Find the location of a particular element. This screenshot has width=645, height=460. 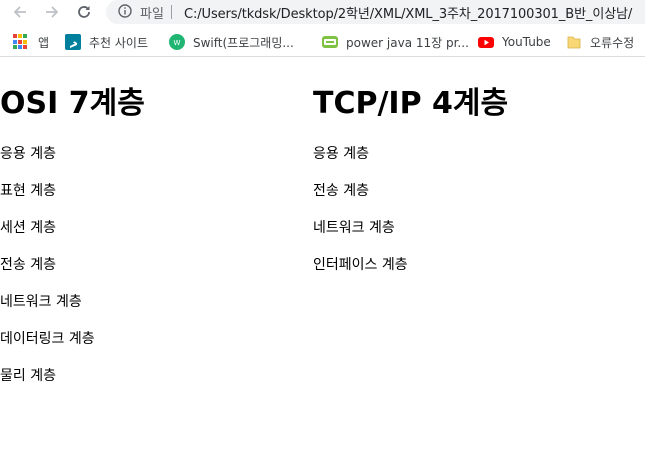

tcpip-layer-item: 응용 계층 is located at coordinates (341, 154).